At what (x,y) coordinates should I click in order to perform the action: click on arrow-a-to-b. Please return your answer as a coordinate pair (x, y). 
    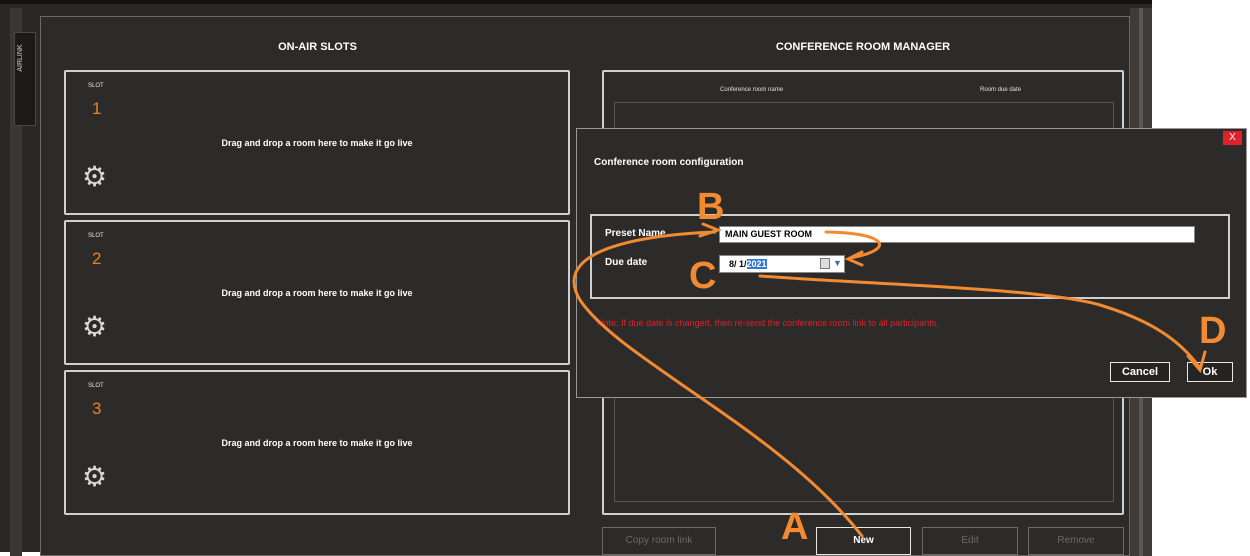
    Looking at the image, I should click on (718, 384).